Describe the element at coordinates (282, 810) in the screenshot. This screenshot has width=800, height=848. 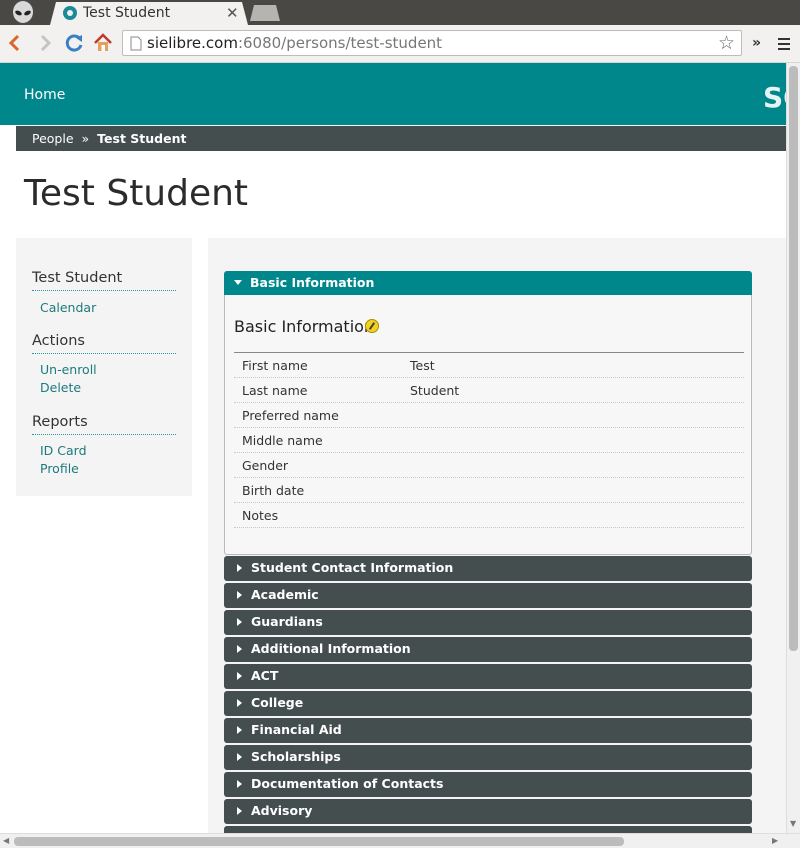
I see `accordion-label: Advisory` at that location.